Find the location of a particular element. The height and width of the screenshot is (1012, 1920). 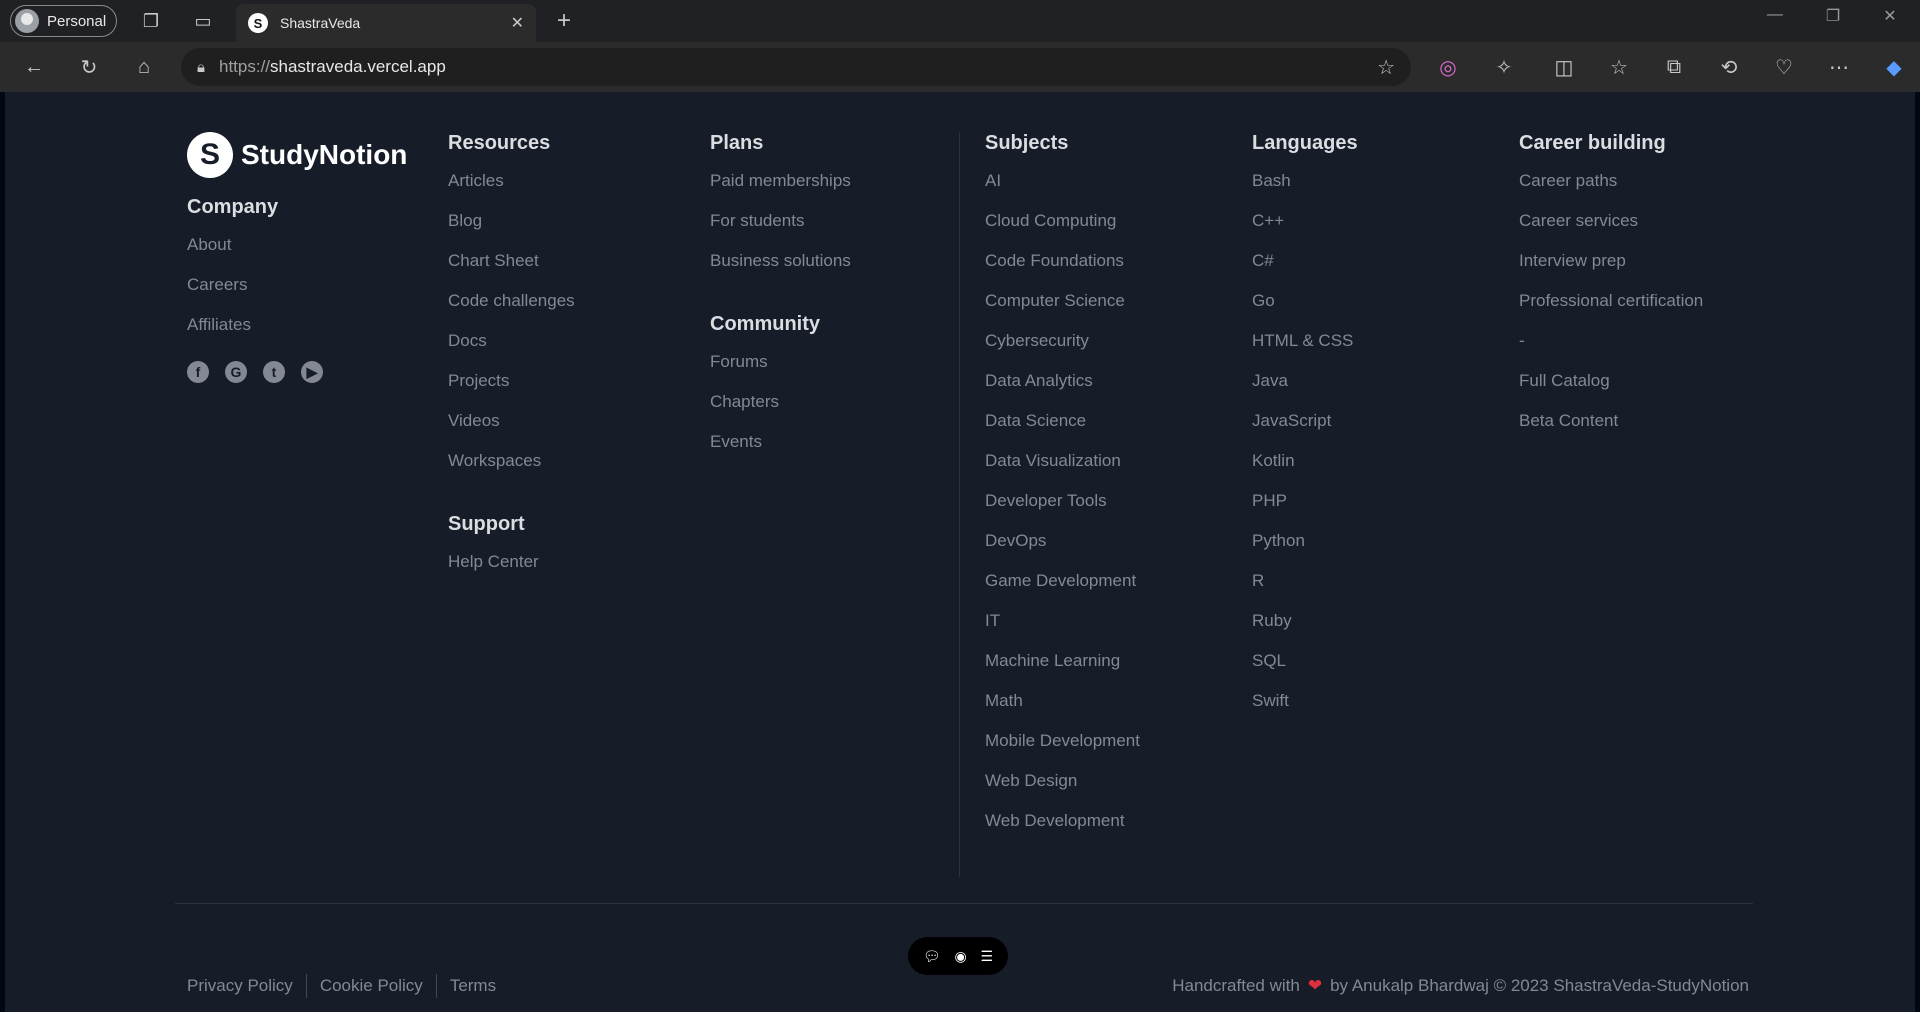

languages-link: Kotlin is located at coordinates (1305, 471).